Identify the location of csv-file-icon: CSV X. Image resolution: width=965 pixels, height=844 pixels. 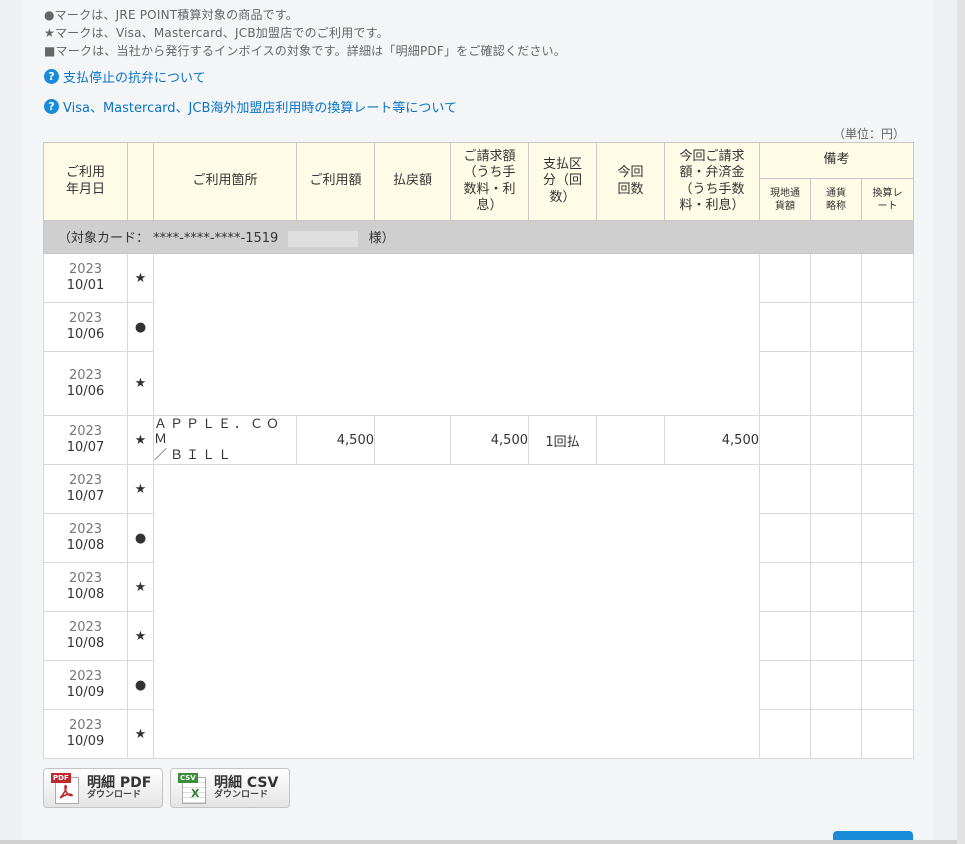
(192, 788).